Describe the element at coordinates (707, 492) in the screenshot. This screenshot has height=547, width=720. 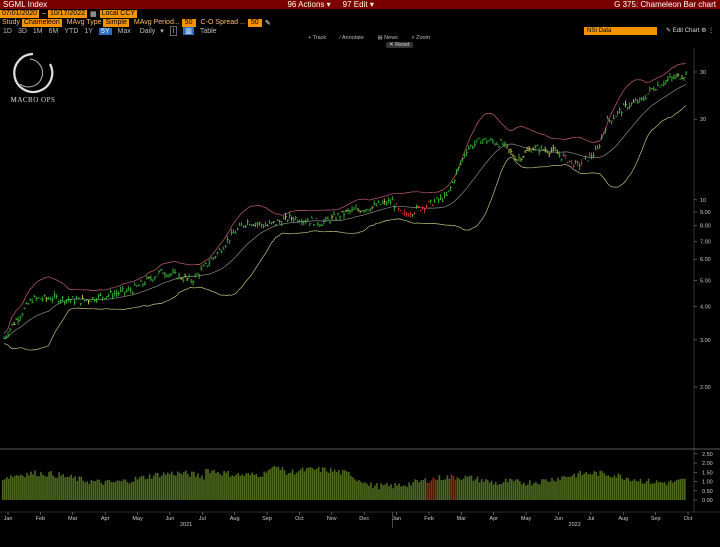
I see `lower-tick-label: 0.50` at that location.